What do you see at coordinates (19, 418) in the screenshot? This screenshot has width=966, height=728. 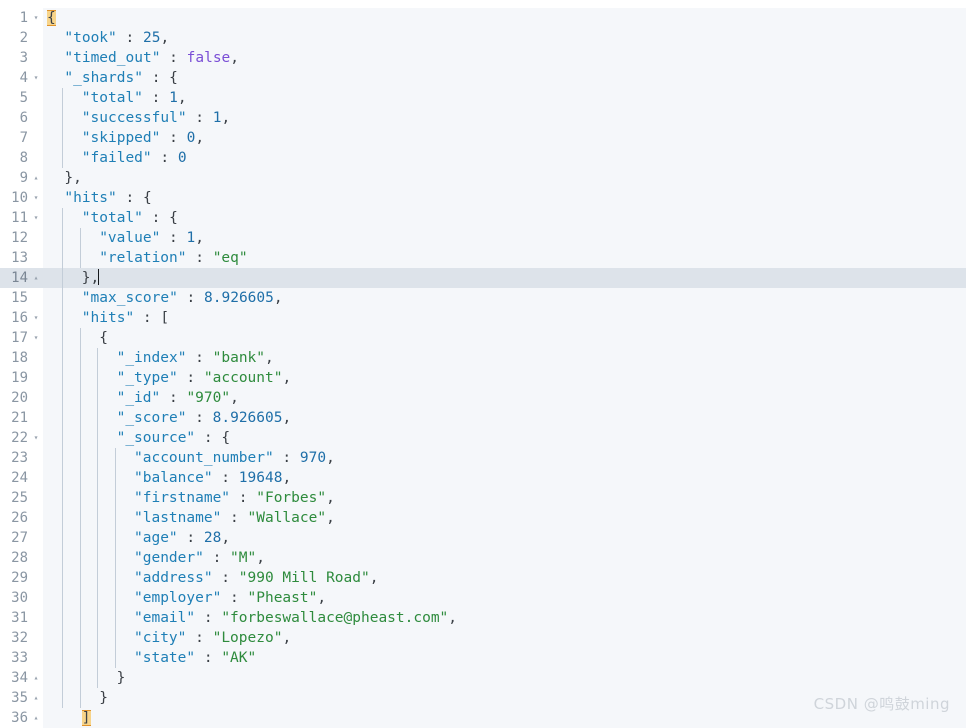 I see `line-number: 21` at bounding box center [19, 418].